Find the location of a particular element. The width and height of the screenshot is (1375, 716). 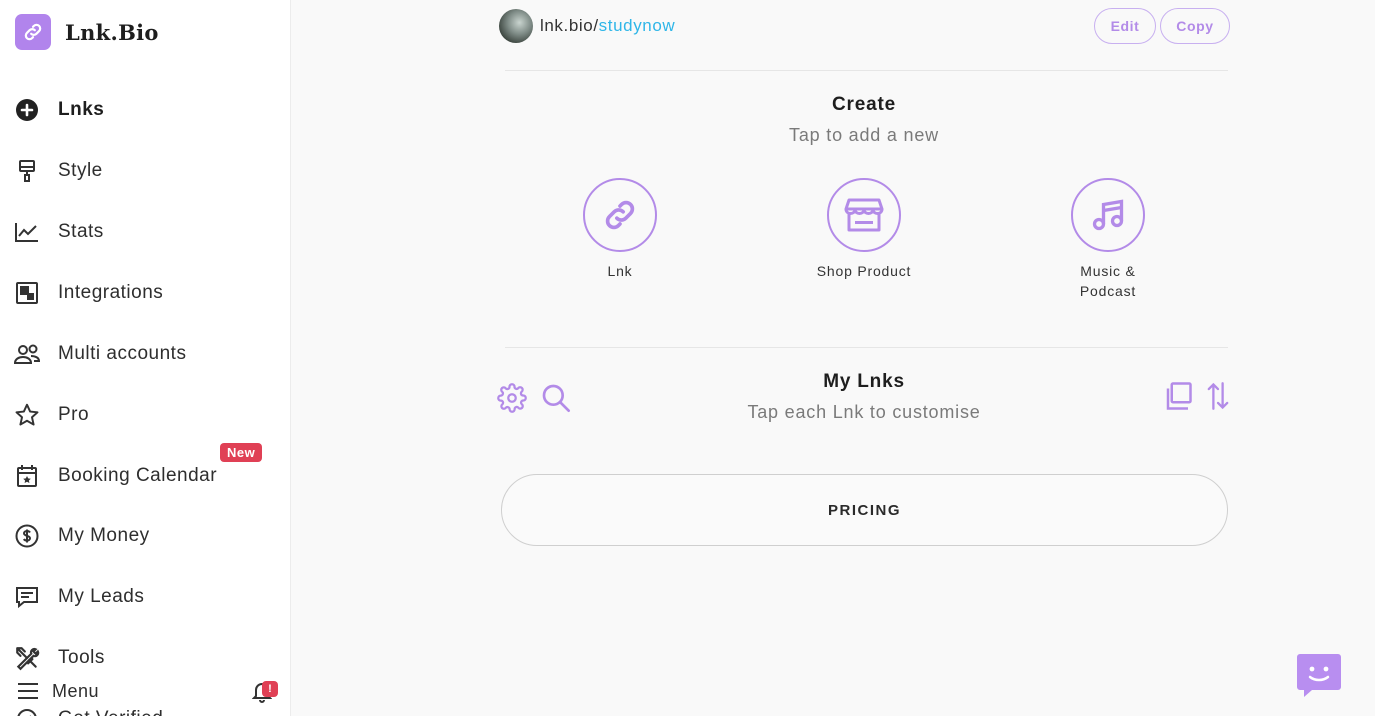

url-slug: studynow is located at coordinates (637, 25).